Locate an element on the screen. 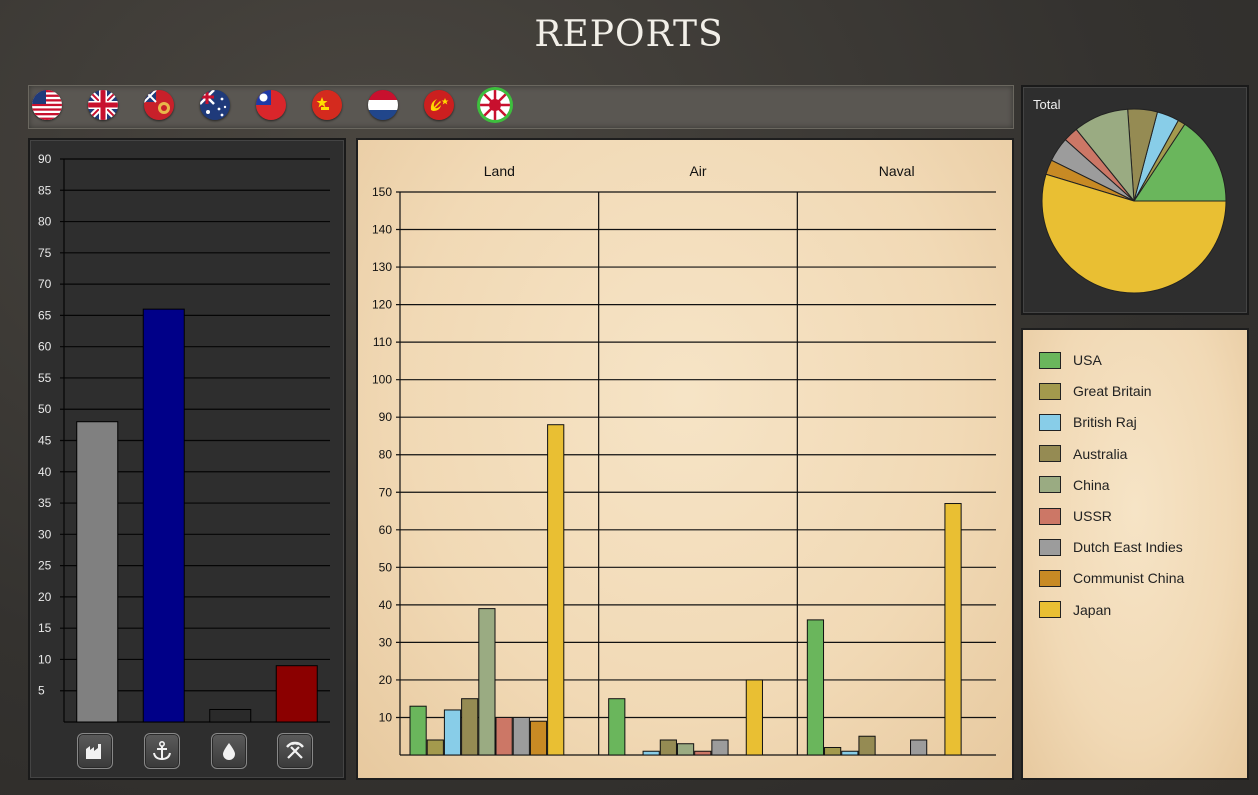  legend-label: British Raj is located at coordinates (1105, 422).